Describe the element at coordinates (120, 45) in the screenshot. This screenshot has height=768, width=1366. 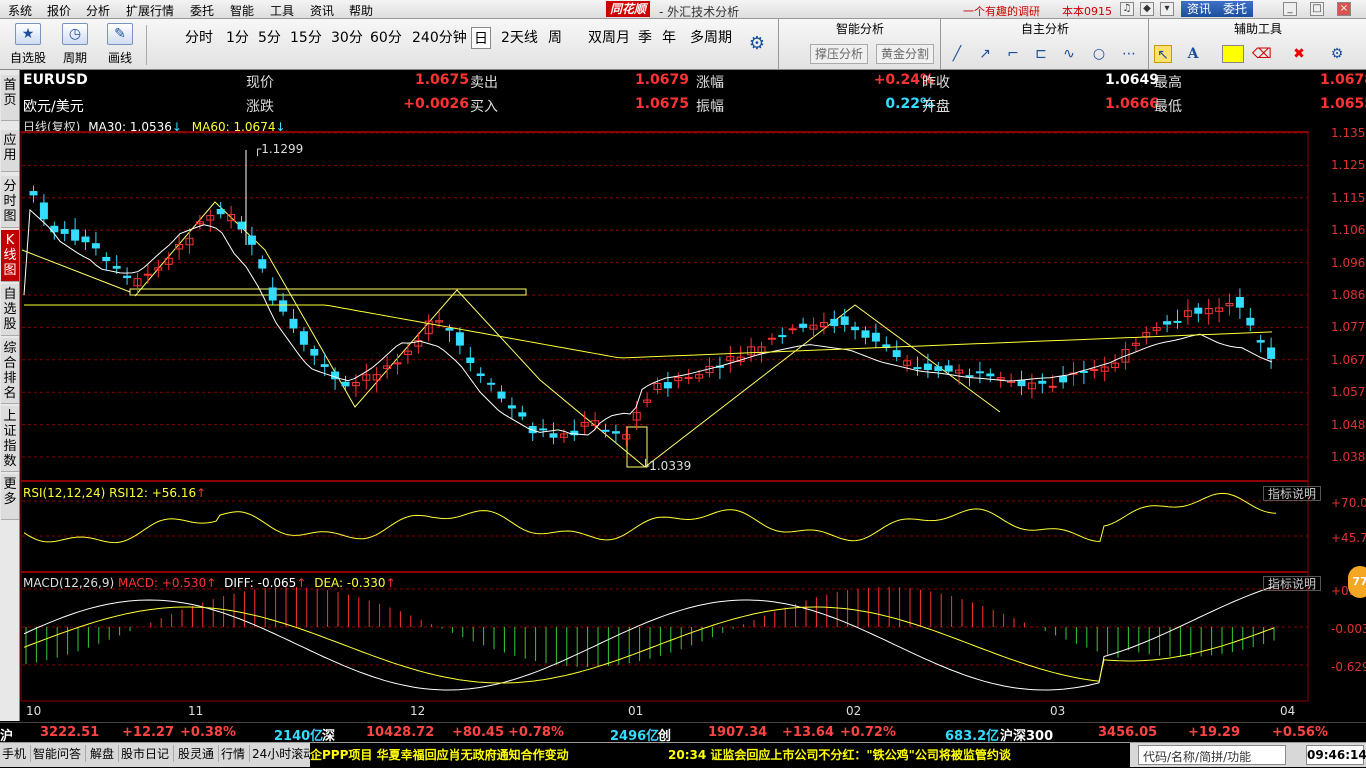
I see `draw-line-button: ✎ 画线` at that location.